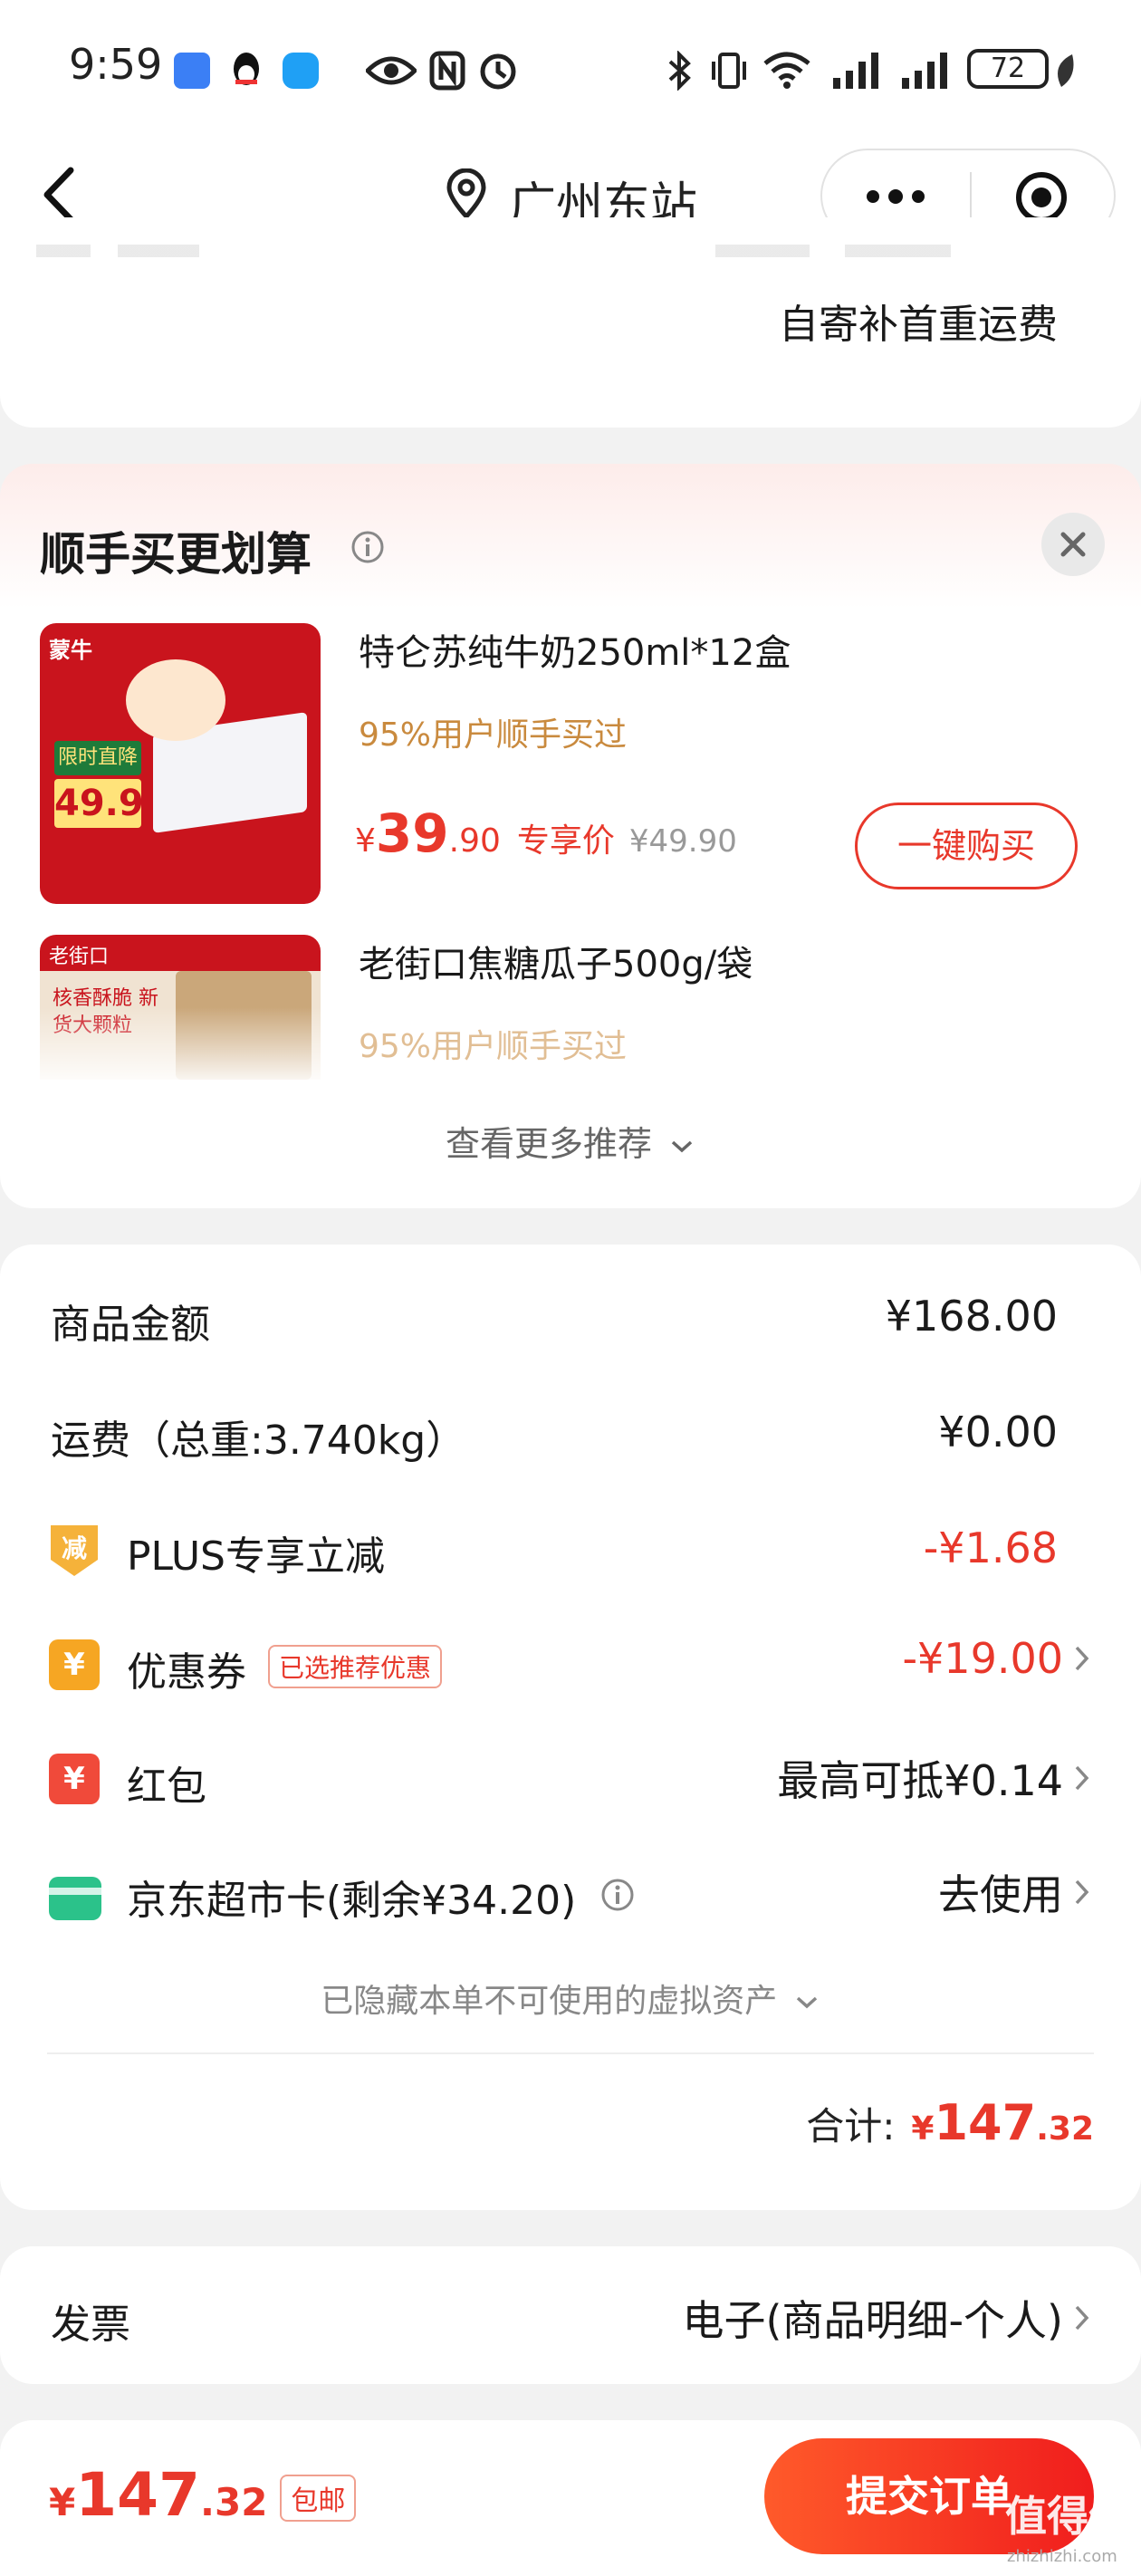 This screenshot has height=2576, width=1141. Describe the element at coordinates (90, 2325) in the screenshot. I see `invoice-label: 发票` at that location.